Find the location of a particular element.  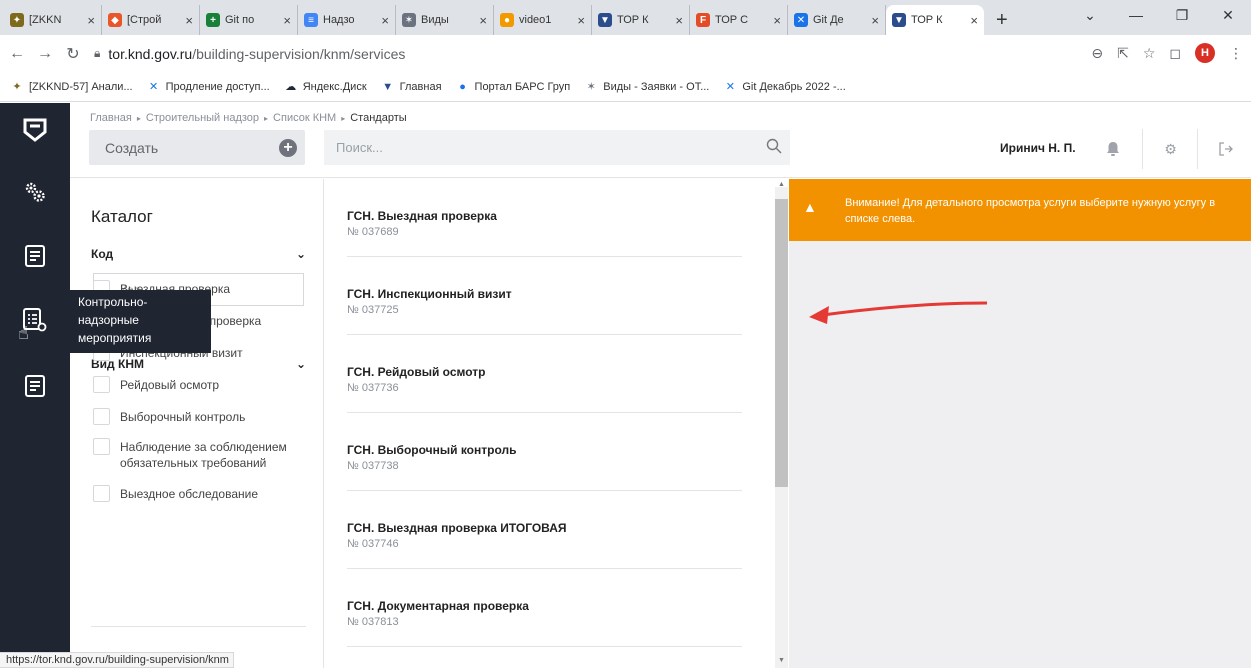

forward-icon: → is located at coordinates (45, 54).